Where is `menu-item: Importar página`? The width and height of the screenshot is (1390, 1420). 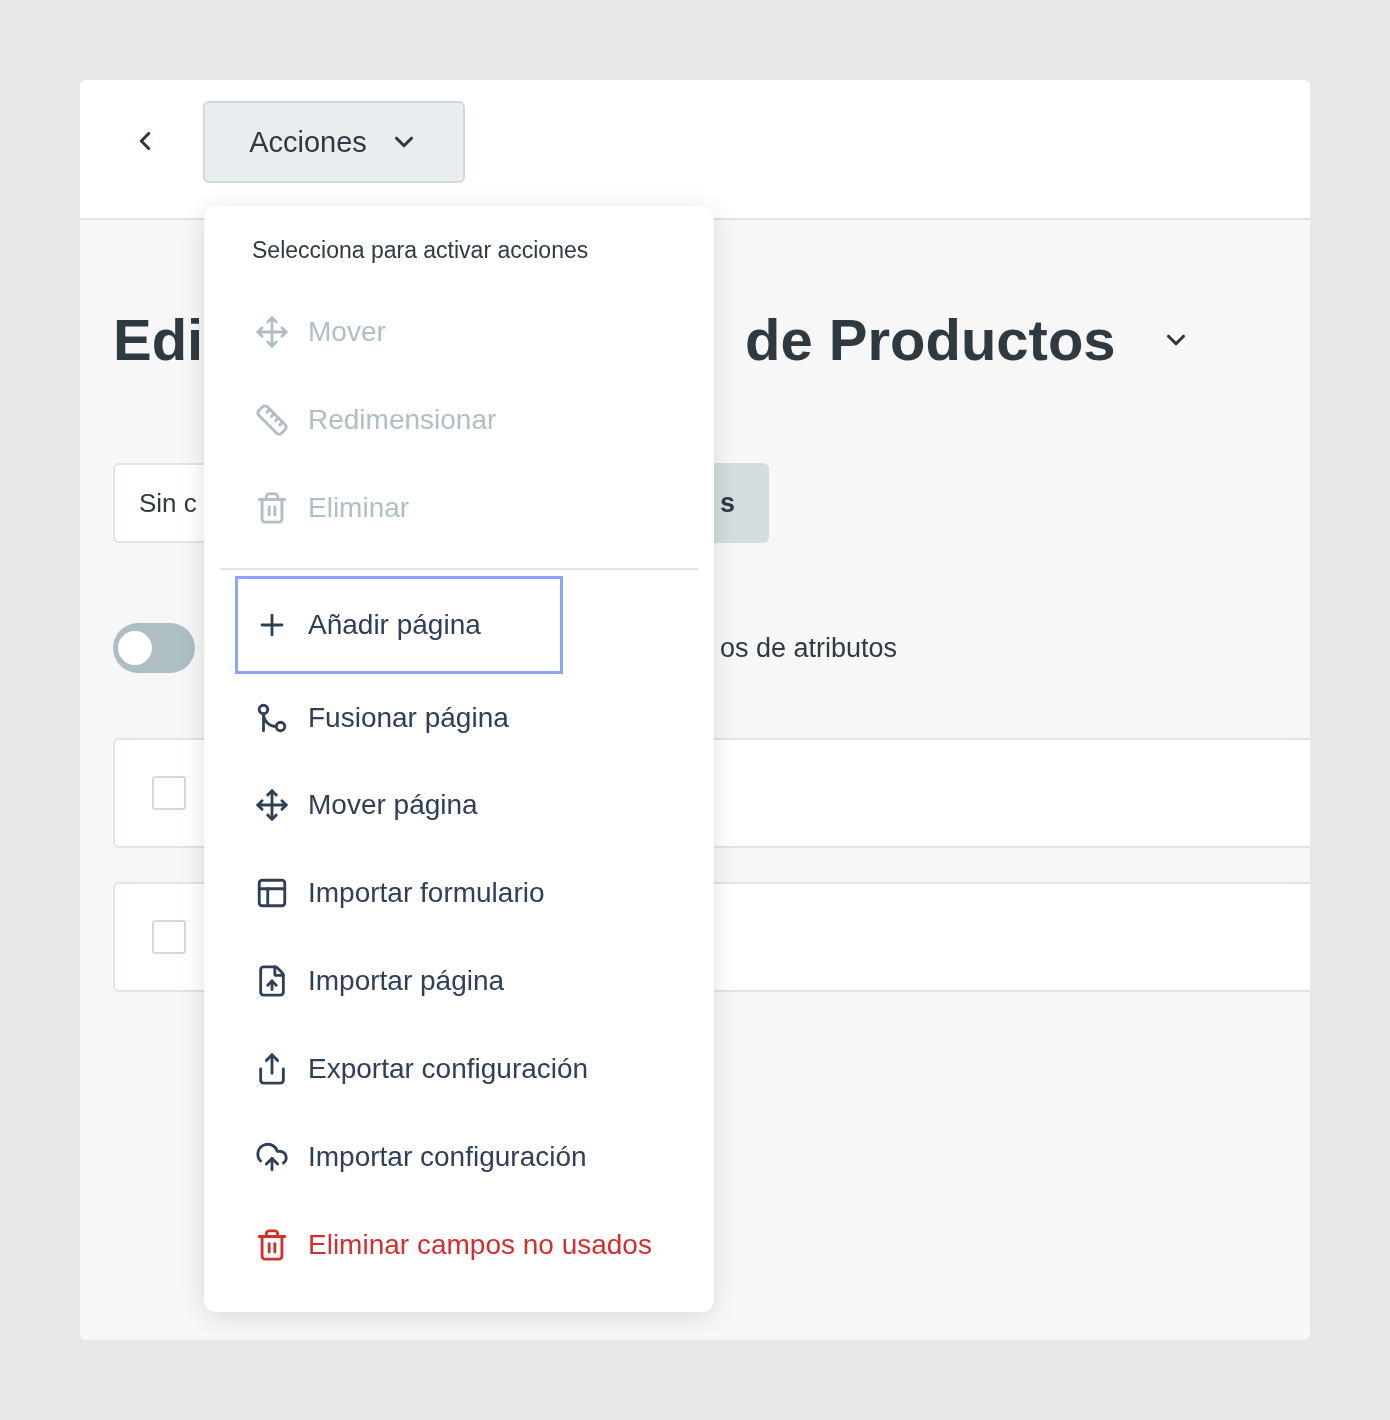 menu-item: Importar página is located at coordinates (447, 981).